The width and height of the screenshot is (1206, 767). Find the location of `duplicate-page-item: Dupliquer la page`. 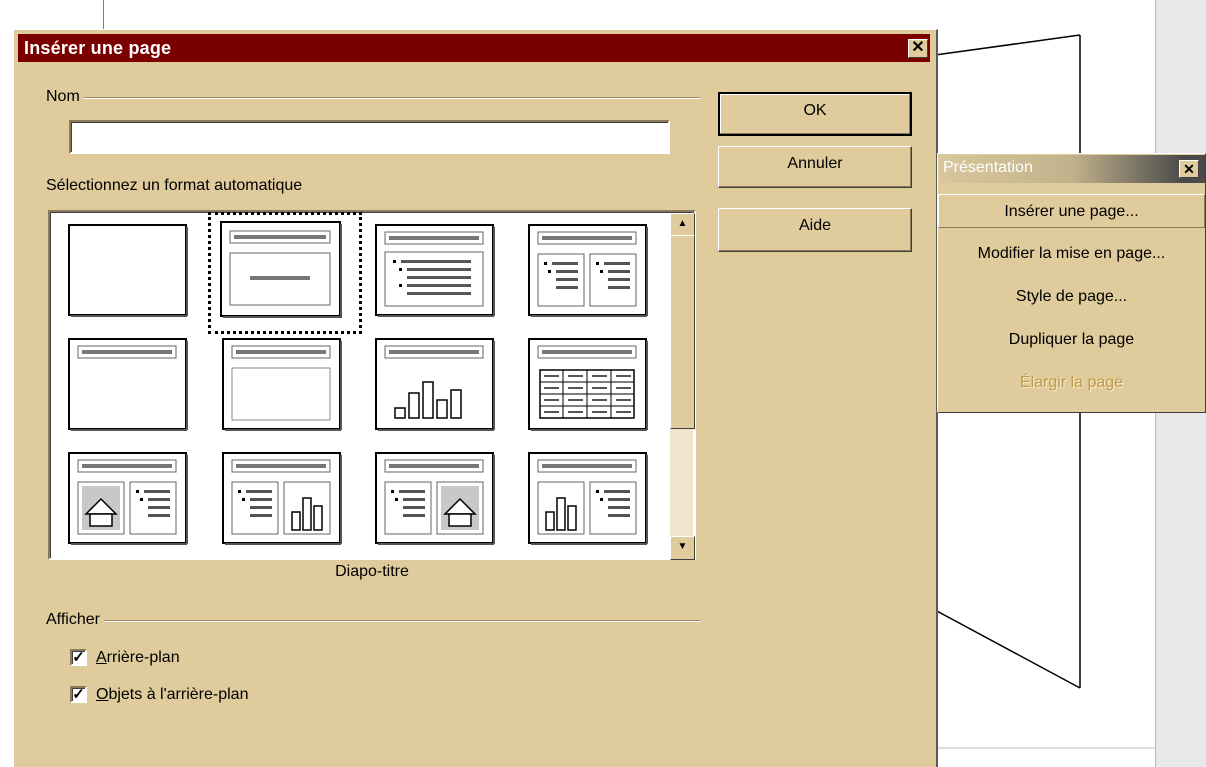

duplicate-page-item: Dupliquer la page is located at coordinates (1071, 340).